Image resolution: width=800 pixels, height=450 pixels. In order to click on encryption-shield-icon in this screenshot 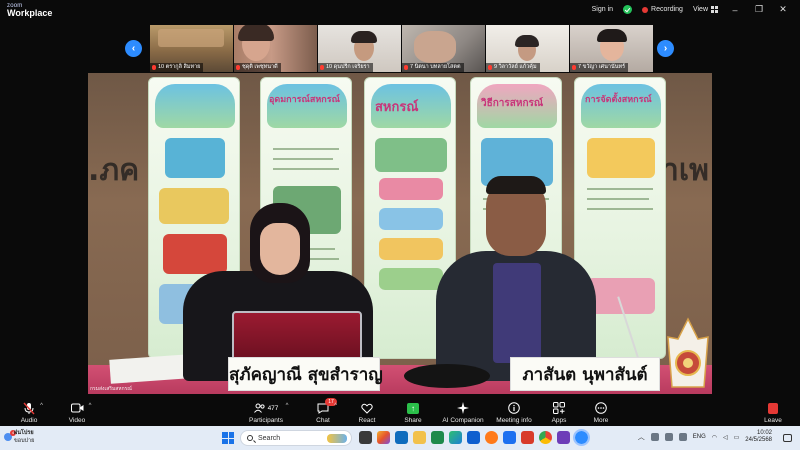, I will do `click(628, 9)`.